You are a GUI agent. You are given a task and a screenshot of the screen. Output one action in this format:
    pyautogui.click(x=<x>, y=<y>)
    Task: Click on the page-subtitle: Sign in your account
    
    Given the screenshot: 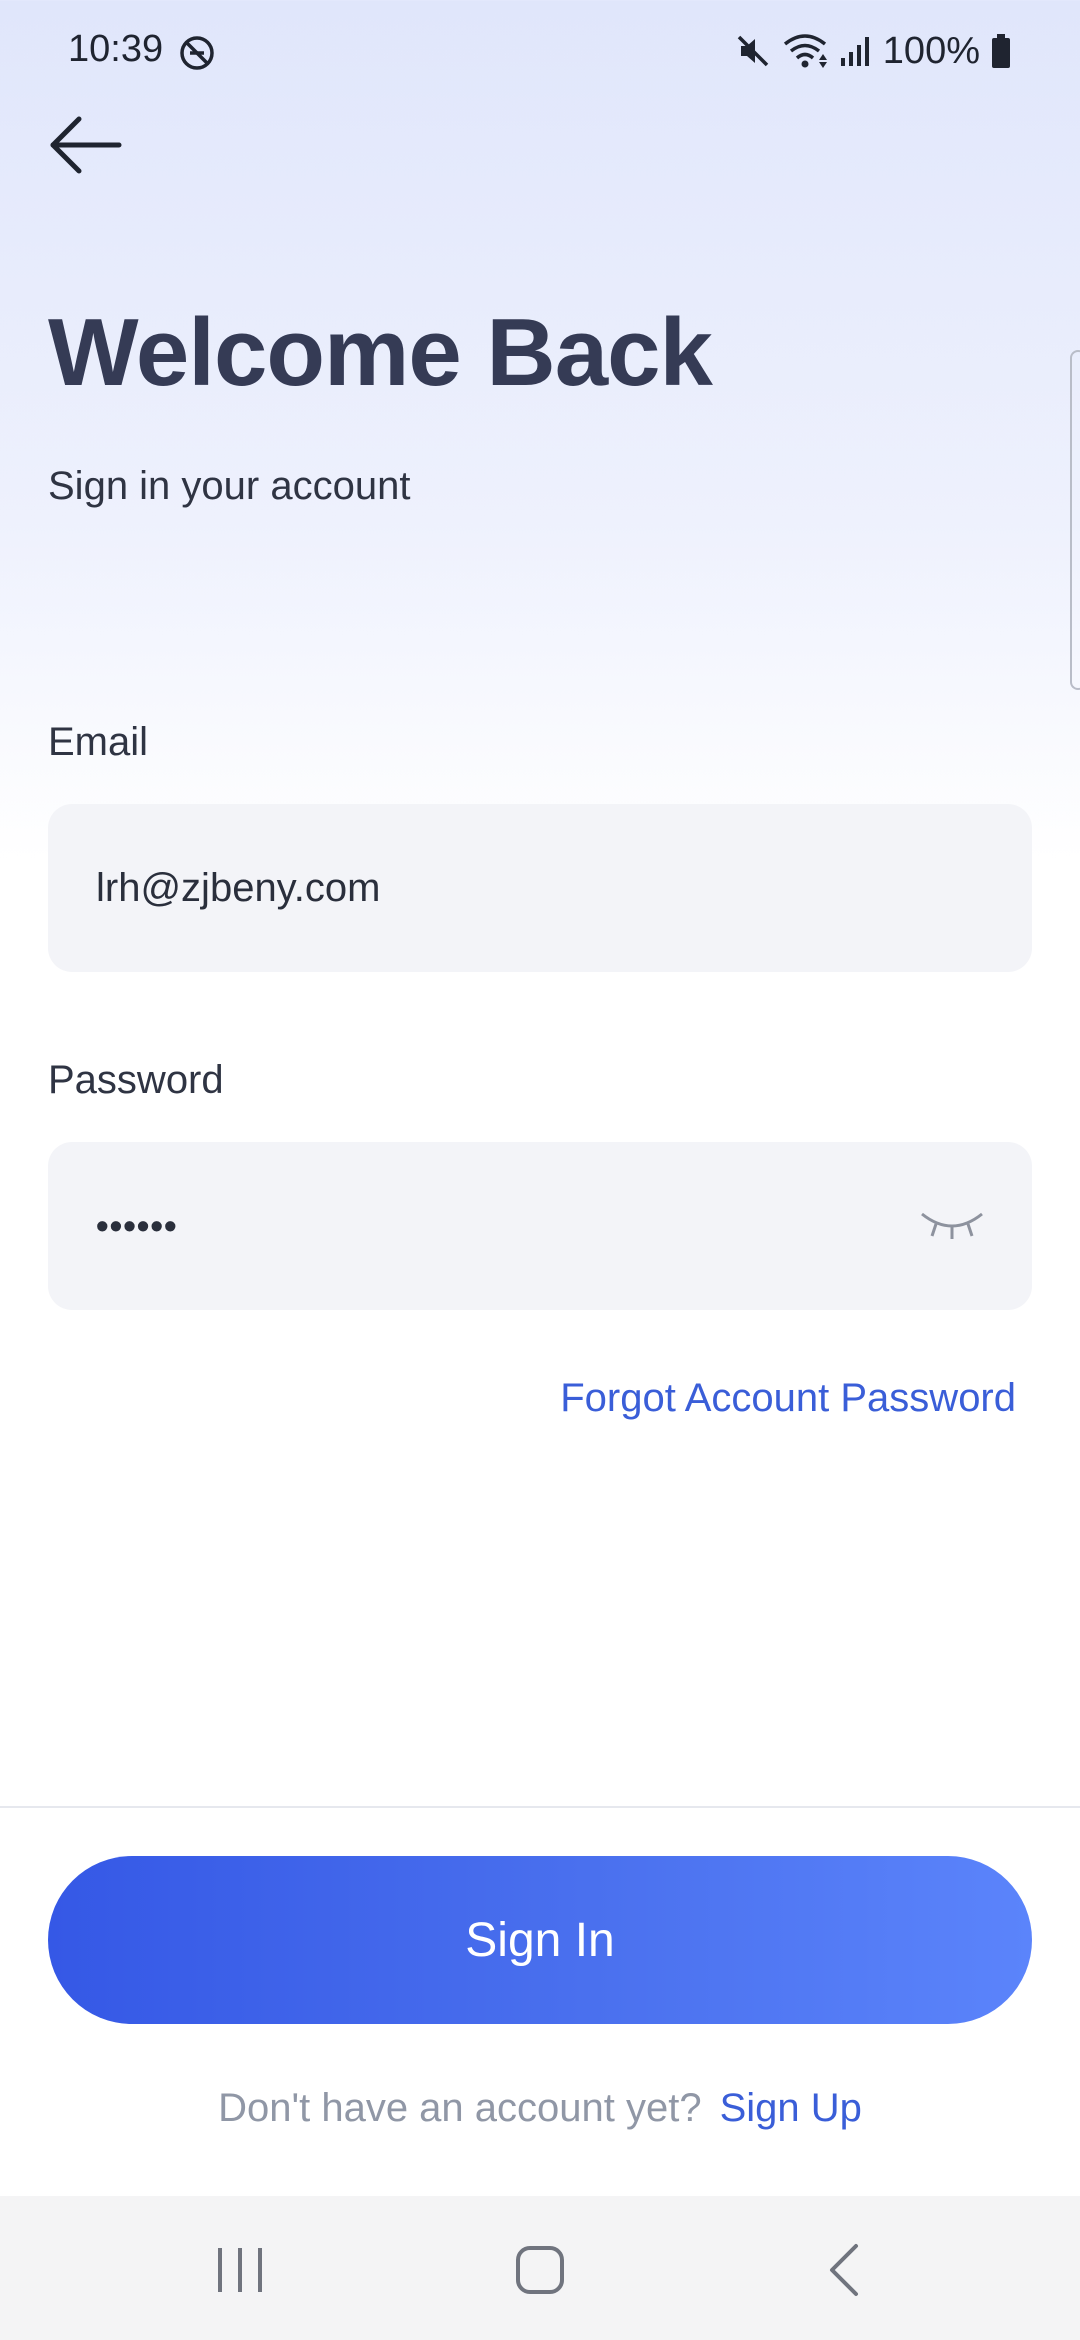 What is the action you would take?
    pyautogui.click(x=229, y=486)
    